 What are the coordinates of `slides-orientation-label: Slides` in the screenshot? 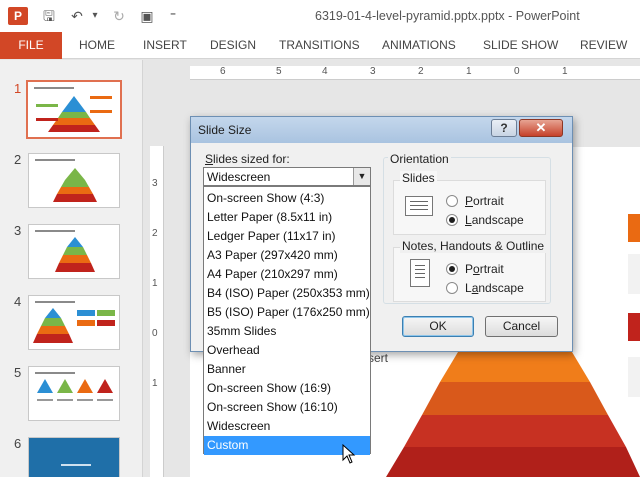 It's located at (418, 178).